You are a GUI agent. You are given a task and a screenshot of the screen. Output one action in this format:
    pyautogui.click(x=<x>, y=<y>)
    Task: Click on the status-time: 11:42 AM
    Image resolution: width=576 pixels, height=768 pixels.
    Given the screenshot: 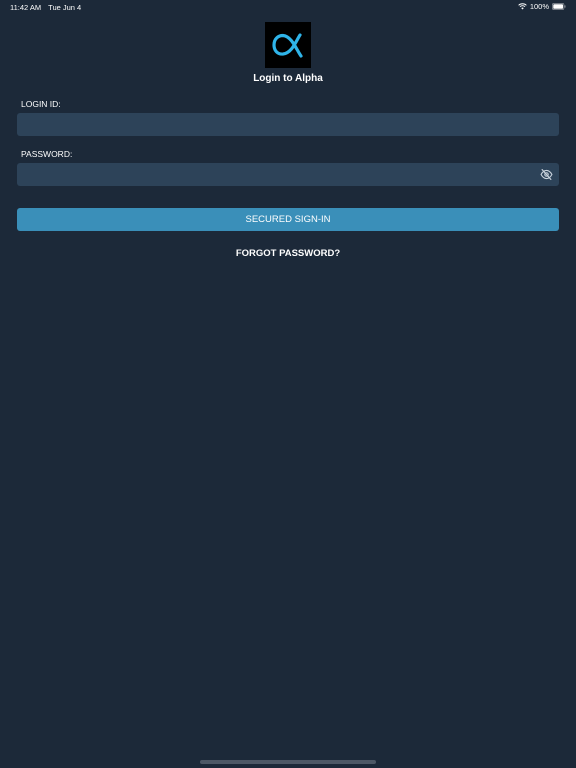 What is the action you would take?
    pyautogui.click(x=26, y=7)
    